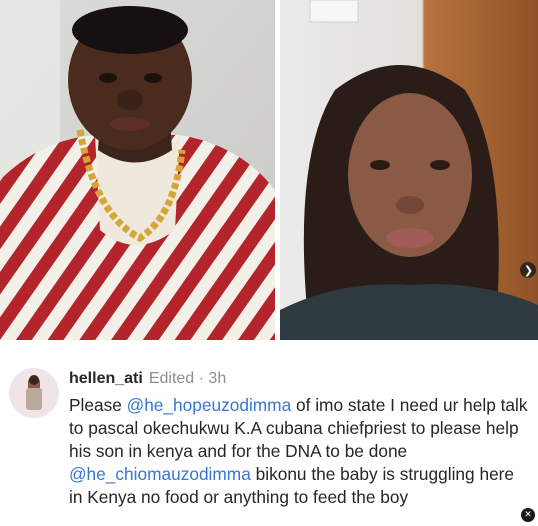 This screenshot has height=526, width=538. I want to click on chevron-right-icon: ❯, so click(528, 270).